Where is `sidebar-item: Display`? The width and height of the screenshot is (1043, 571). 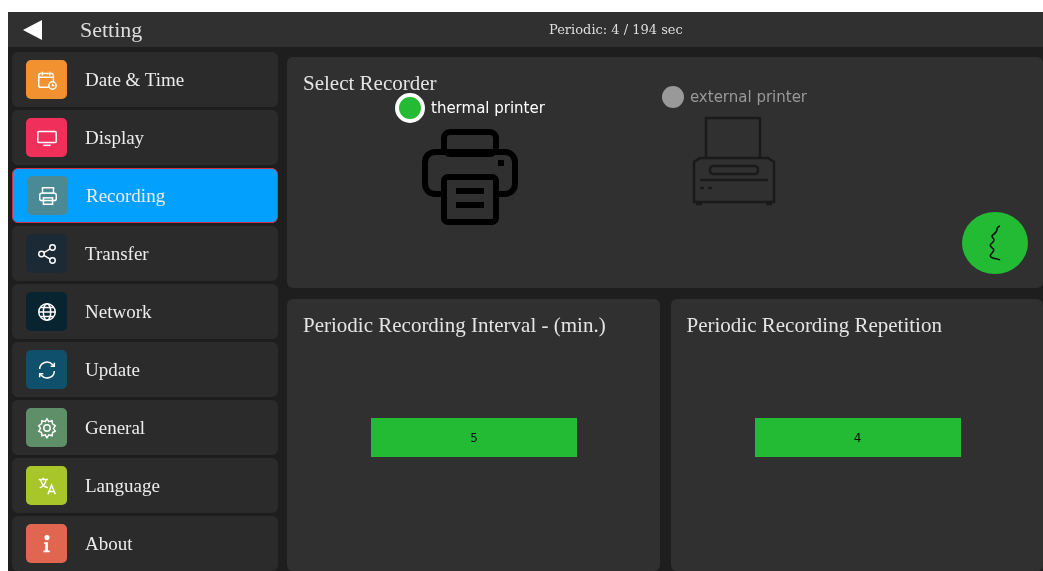
sidebar-item: Display is located at coordinates (145, 137).